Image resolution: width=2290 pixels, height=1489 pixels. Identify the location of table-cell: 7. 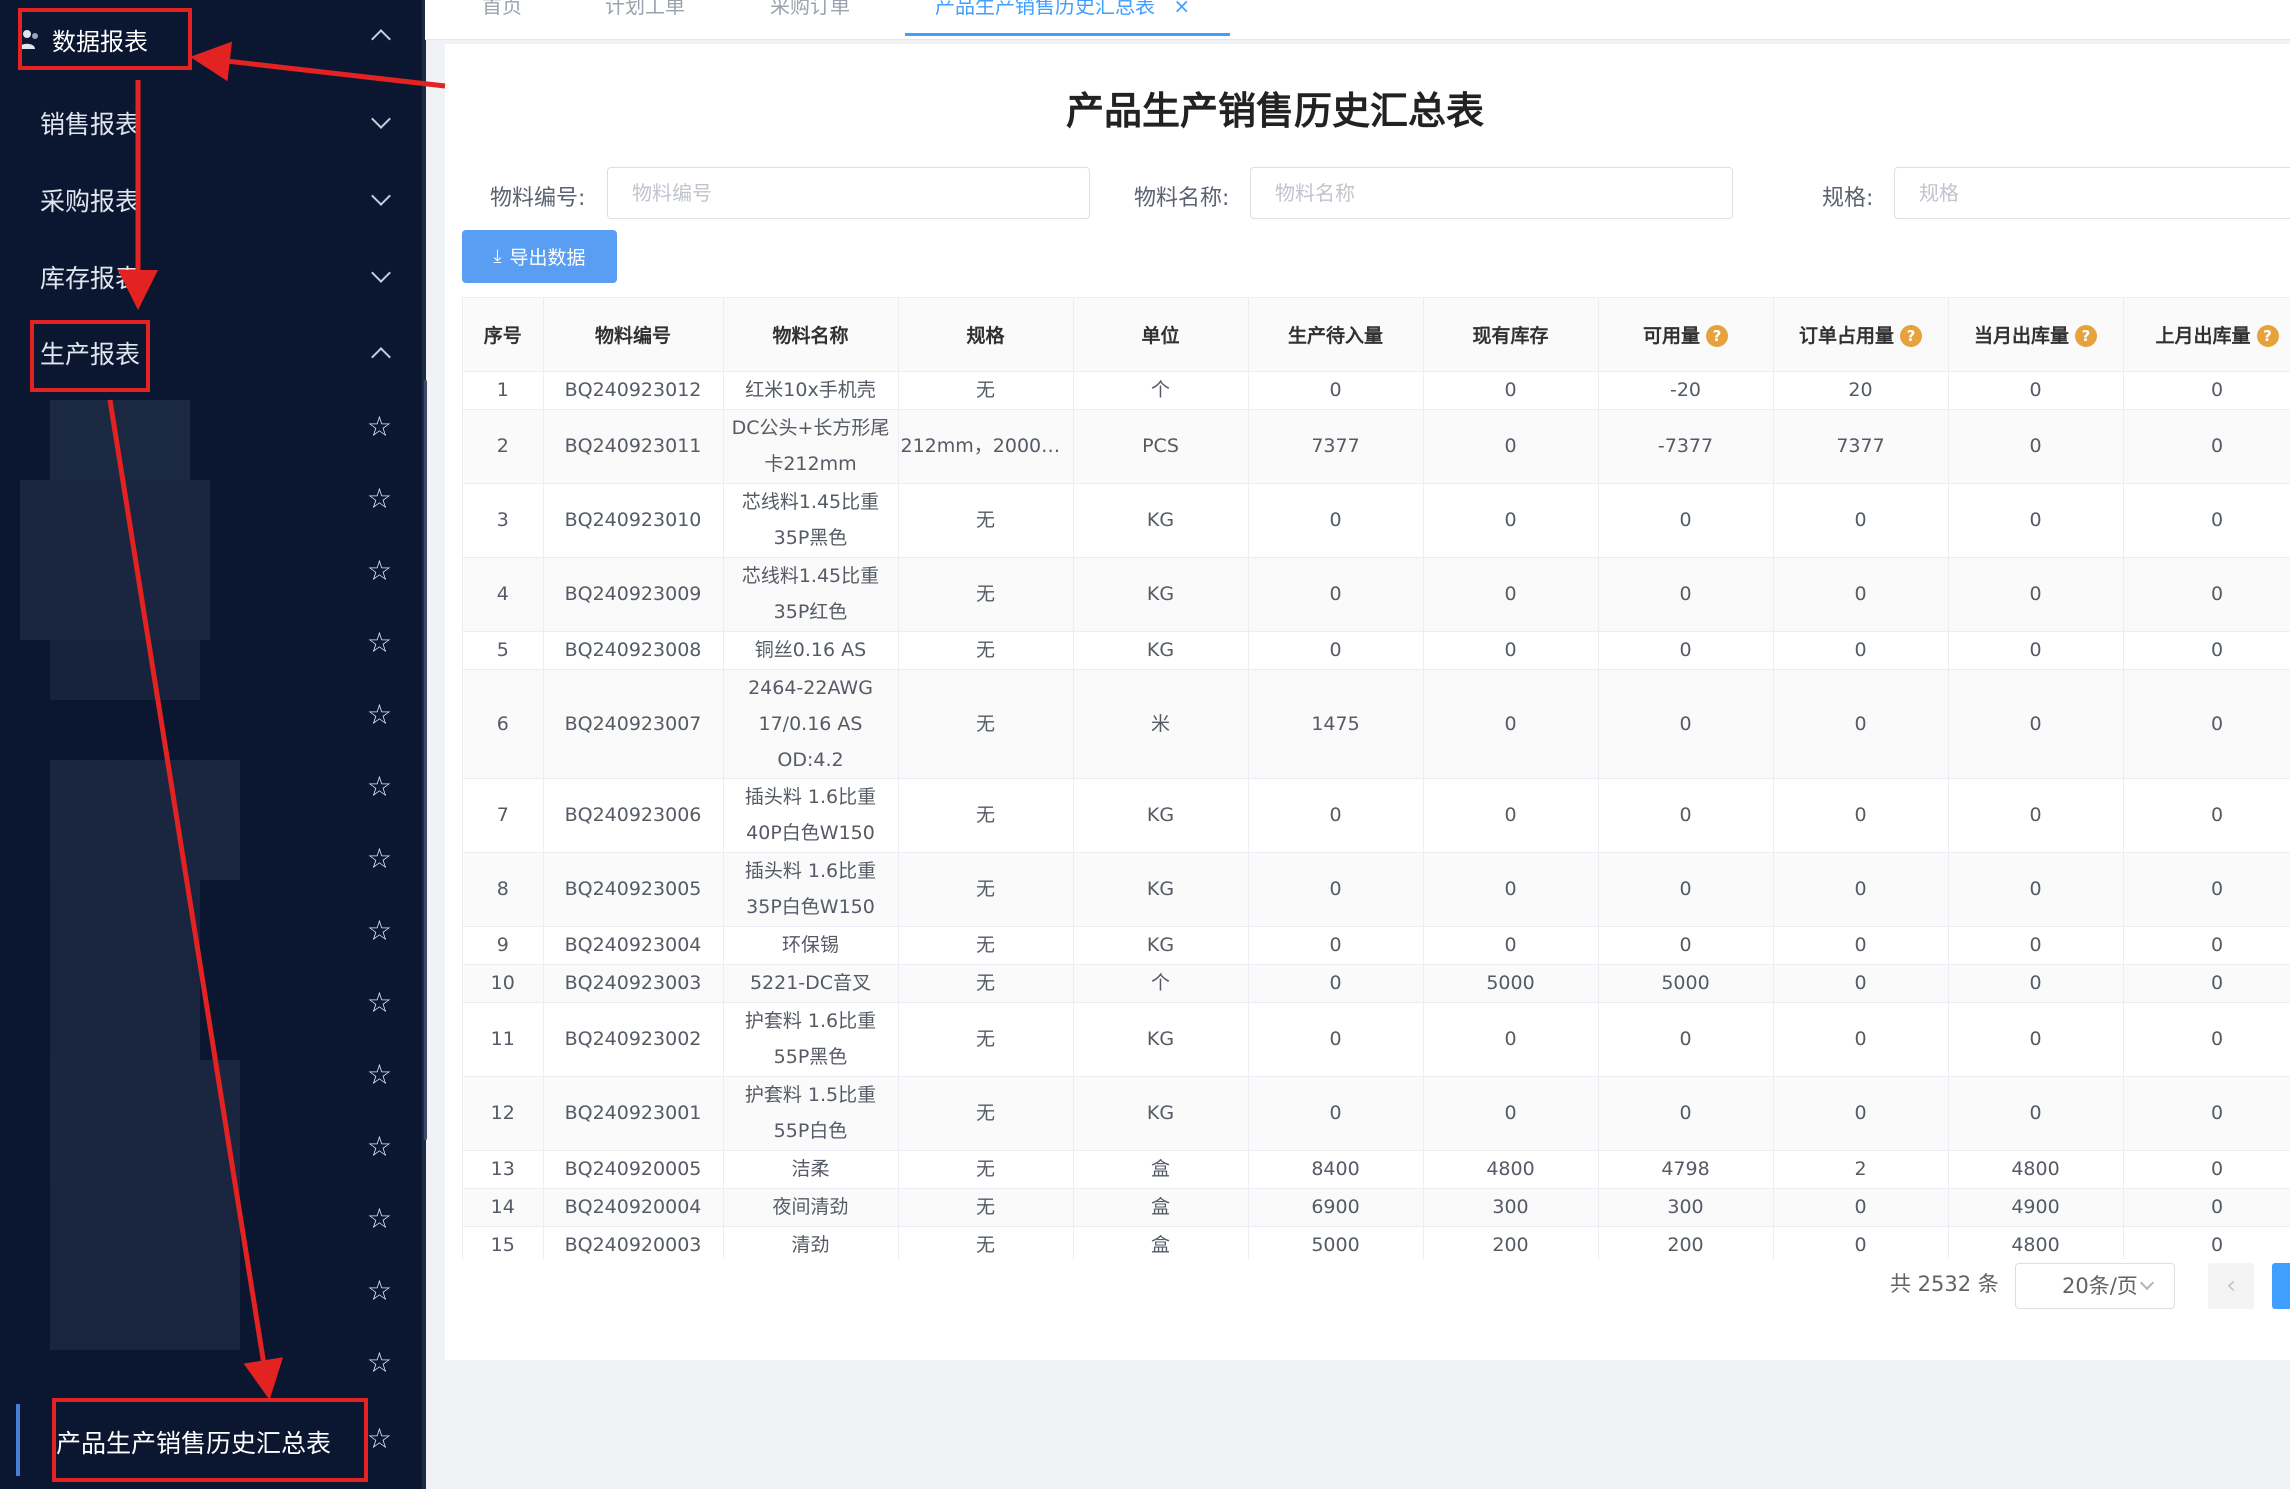
(503, 815).